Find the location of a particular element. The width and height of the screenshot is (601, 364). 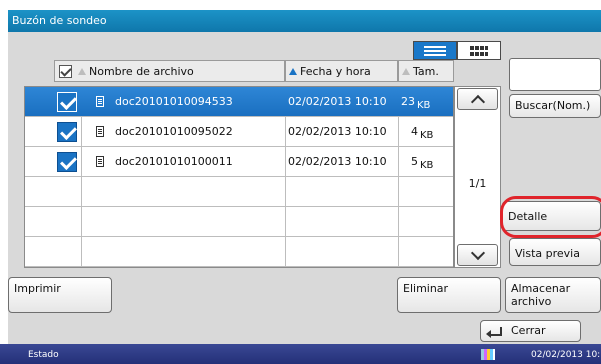

store-file-label-line2: archivo is located at coordinates (531, 301).